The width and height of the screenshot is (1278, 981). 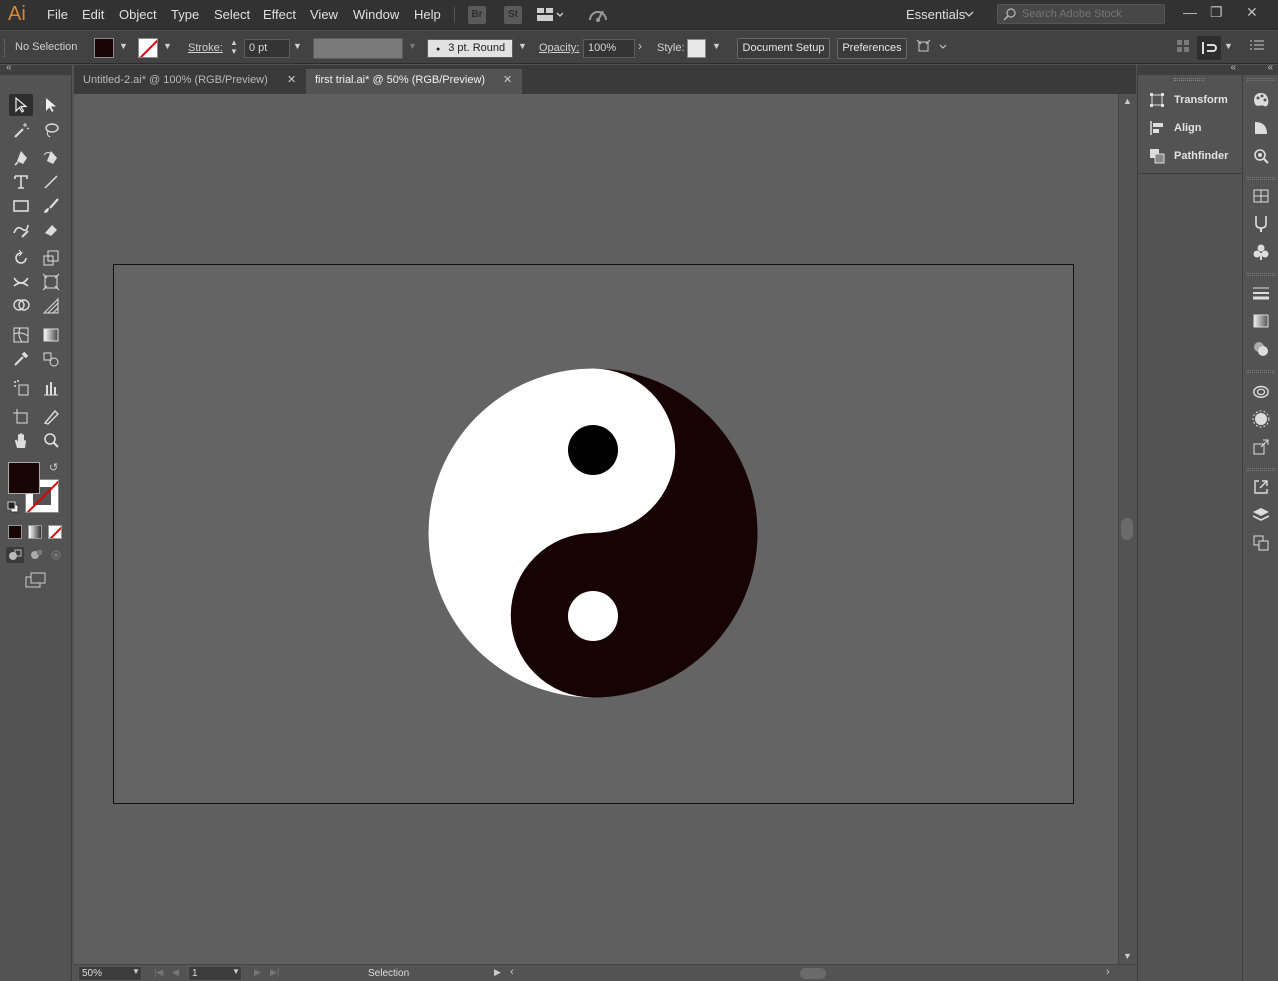 I want to click on magic-wand-tool, so click(x=21, y=130).